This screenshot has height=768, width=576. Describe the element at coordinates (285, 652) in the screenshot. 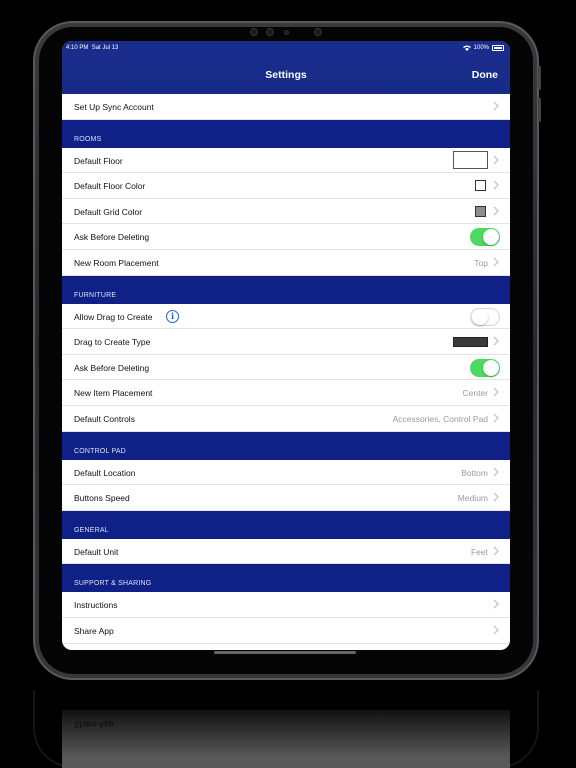

I see `home-indicator` at that location.